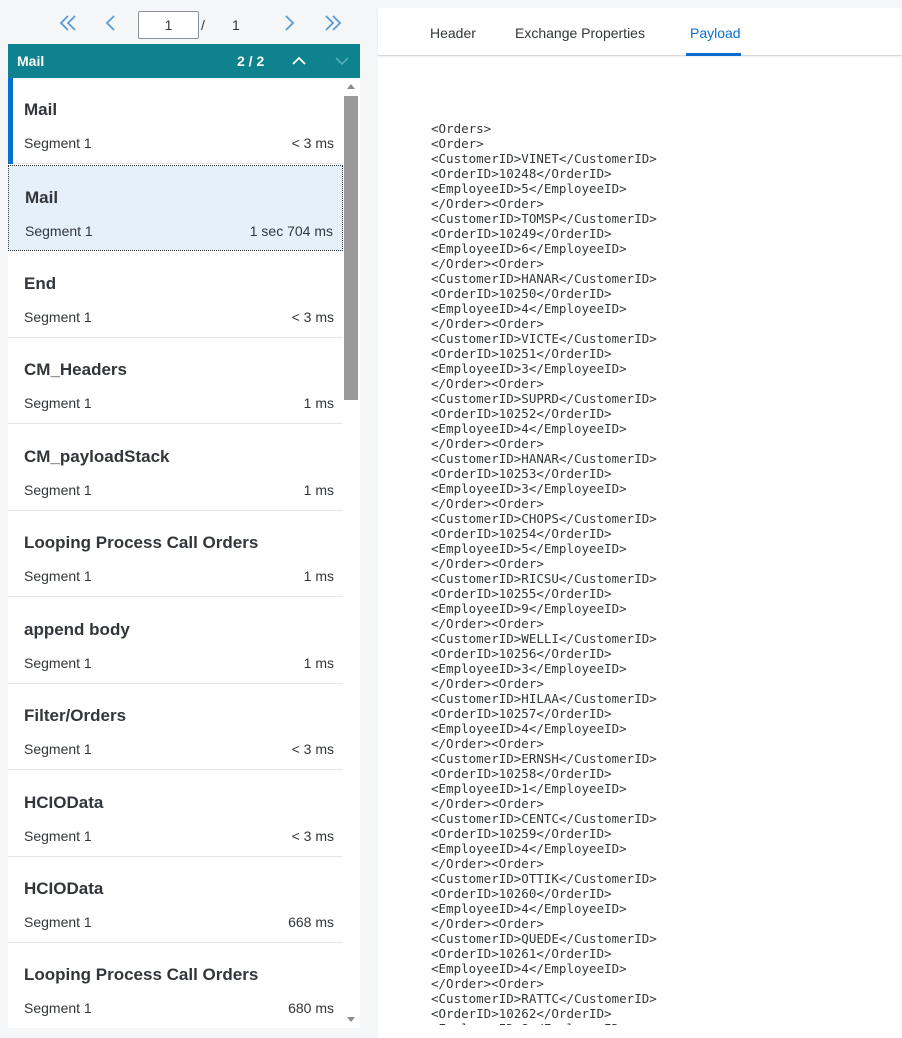 The image size is (902, 1038). Describe the element at coordinates (311, 1008) in the screenshot. I see `step-duration: 680 ms` at that location.